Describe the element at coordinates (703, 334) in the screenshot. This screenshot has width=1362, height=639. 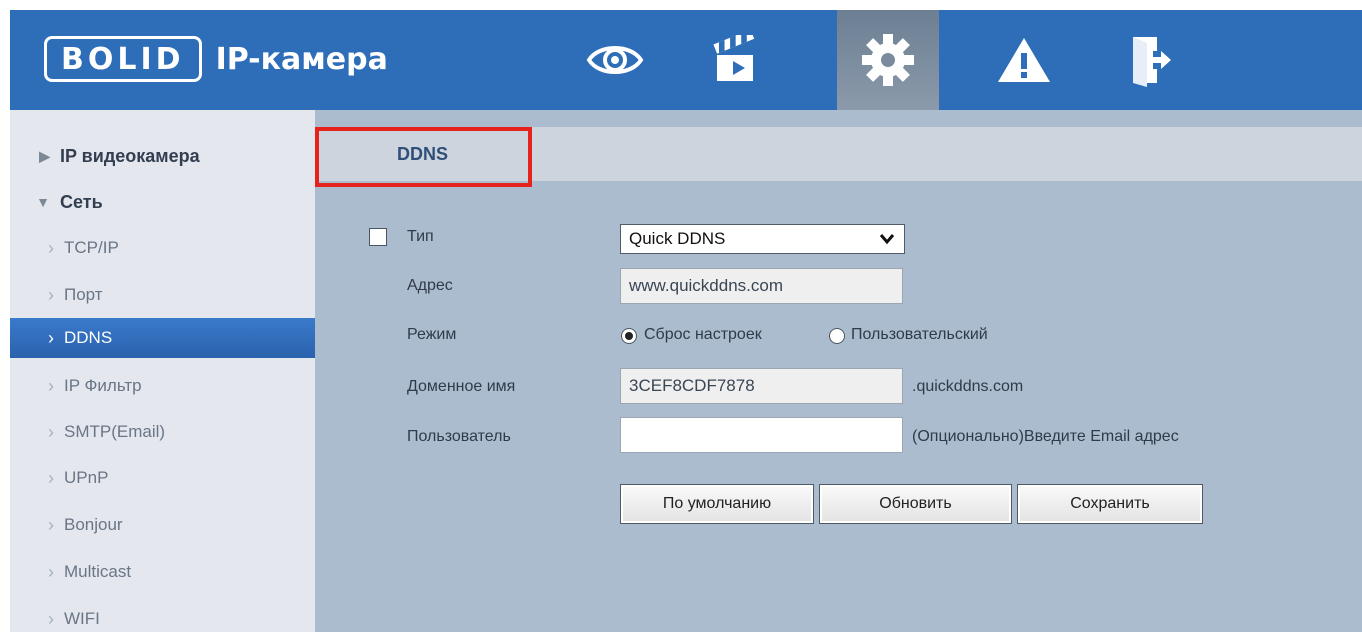
I see `mode-default-label: Сброс настроек` at that location.